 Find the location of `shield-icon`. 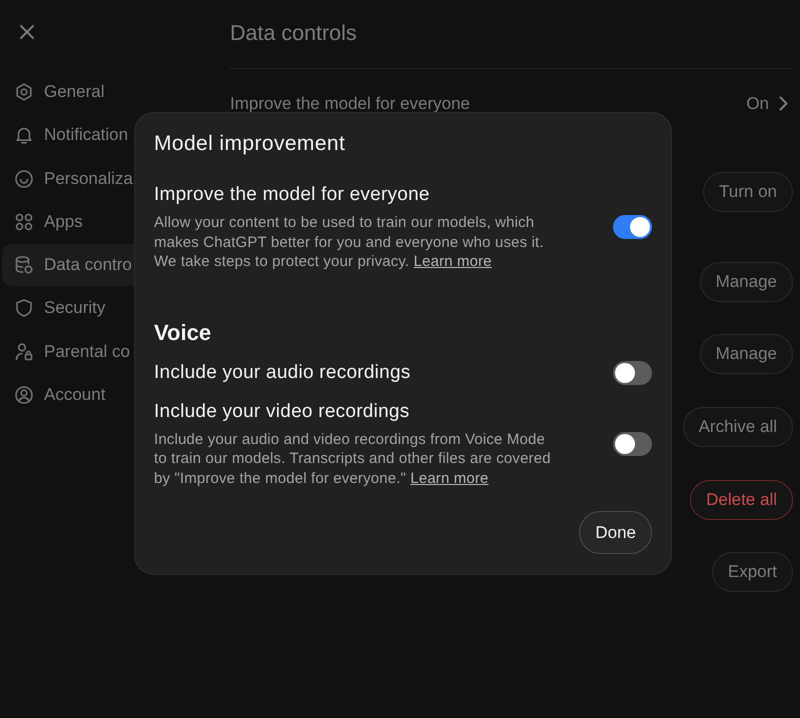

shield-icon is located at coordinates (24, 308).